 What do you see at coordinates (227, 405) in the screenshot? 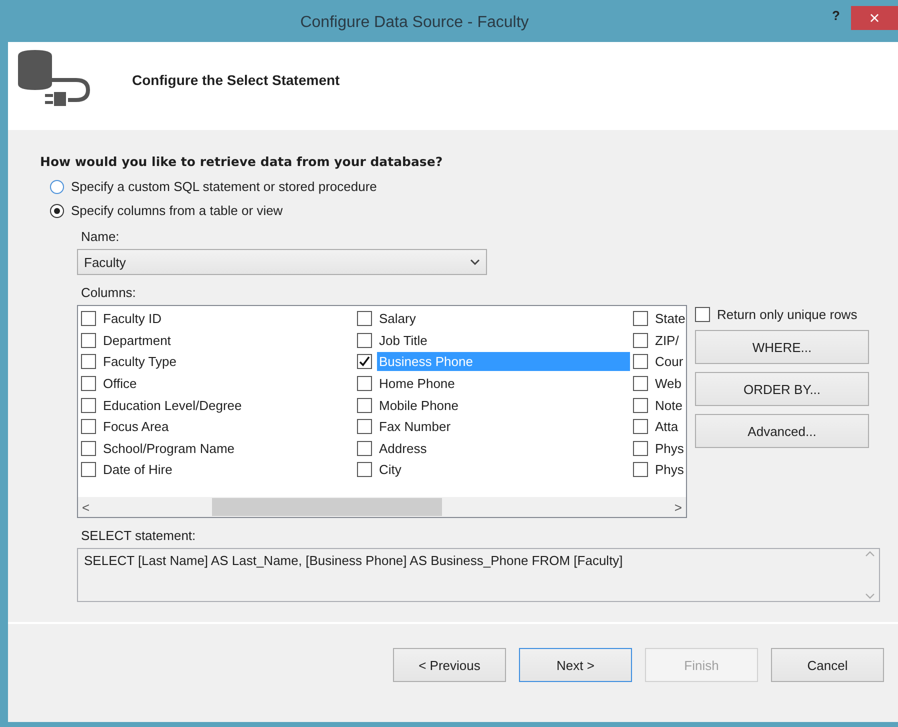
I see `column-item: Education Level/Degree` at bounding box center [227, 405].